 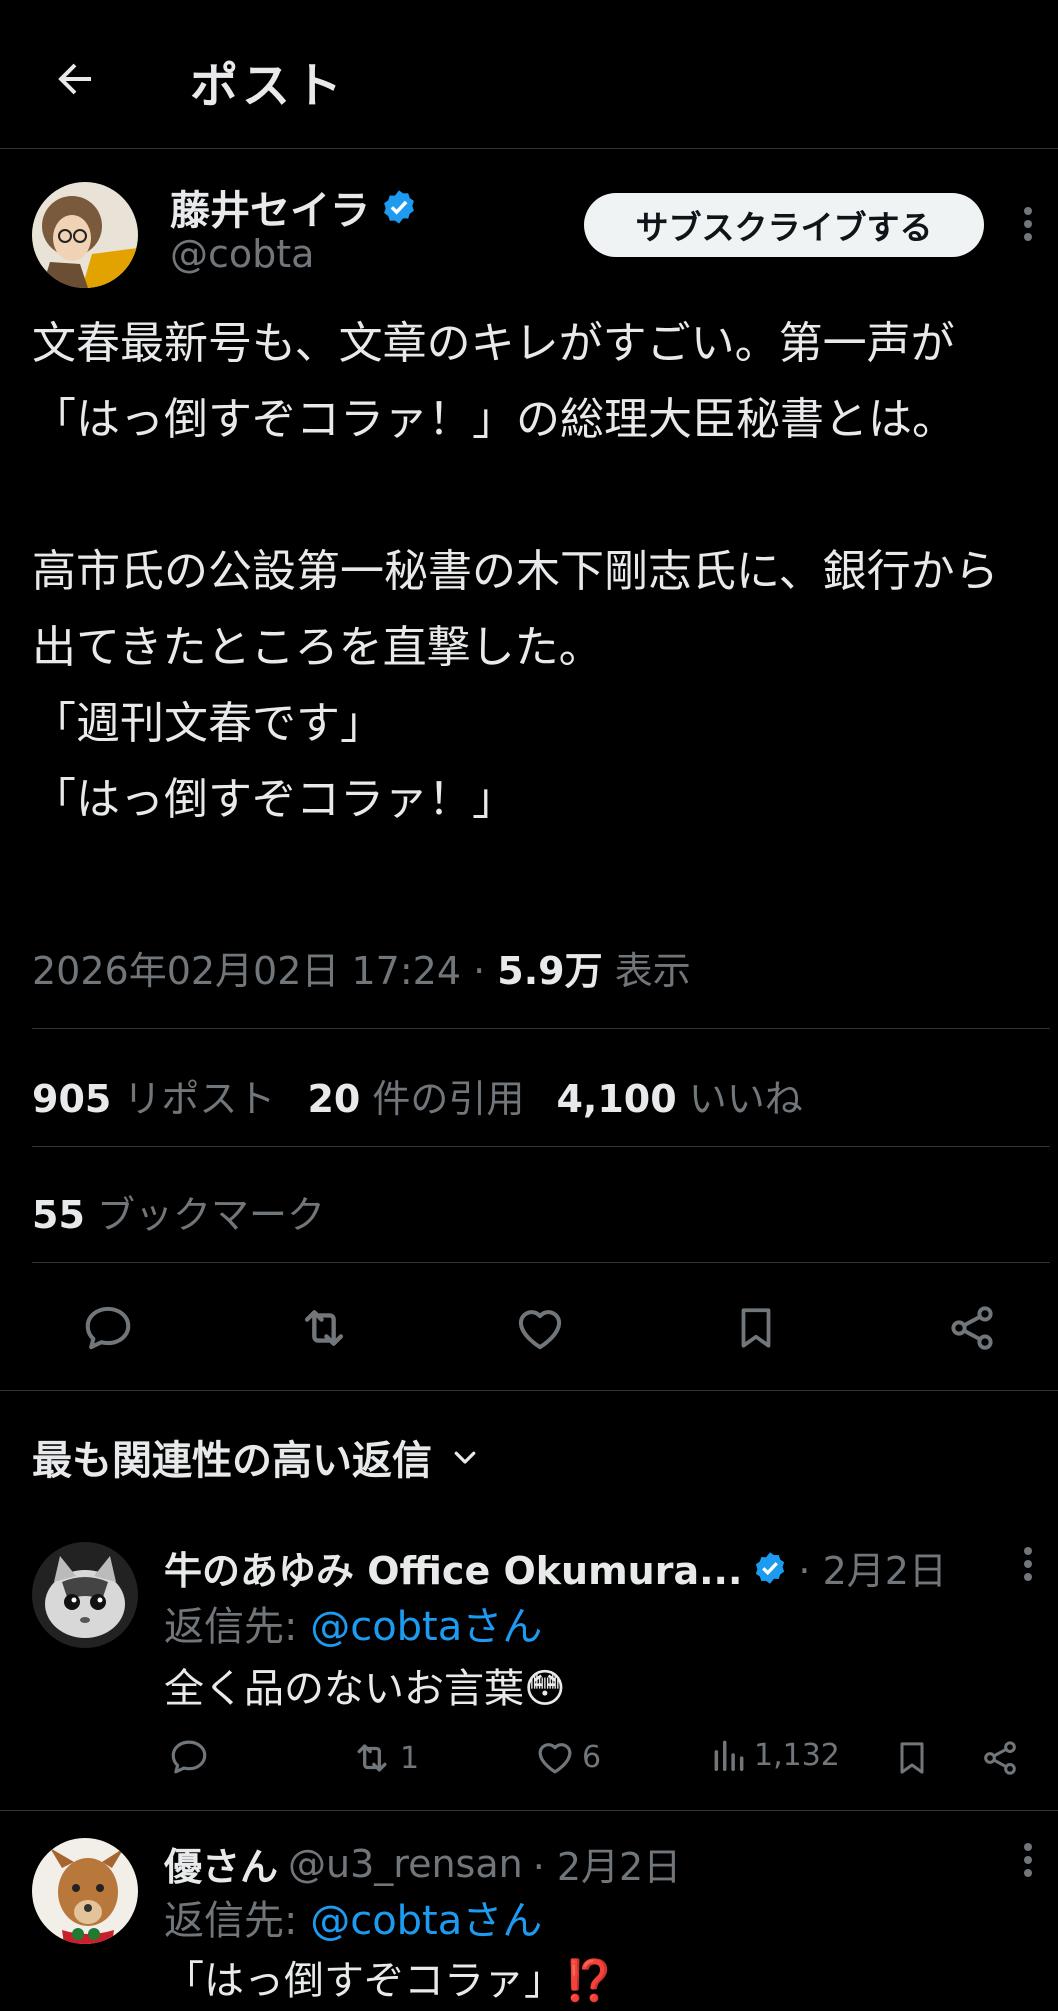 What do you see at coordinates (221, 1867) in the screenshot?
I see `reply-author-name: 優さん` at bounding box center [221, 1867].